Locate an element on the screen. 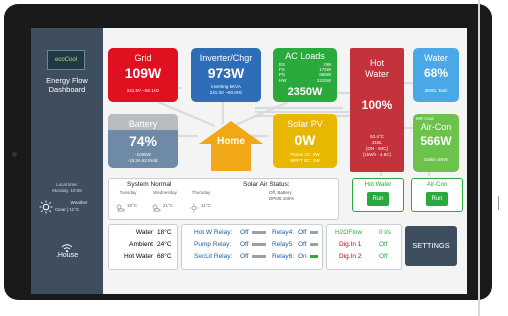 This screenshot has width=508, height=316. relay-hot-water-label: Hot W Relay: is located at coordinates (213, 232).